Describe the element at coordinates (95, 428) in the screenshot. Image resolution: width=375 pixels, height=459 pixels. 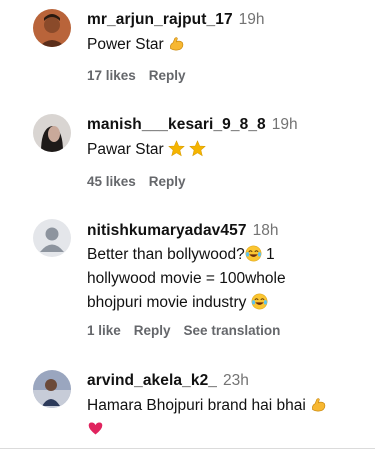
I see `heart-icon` at that location.